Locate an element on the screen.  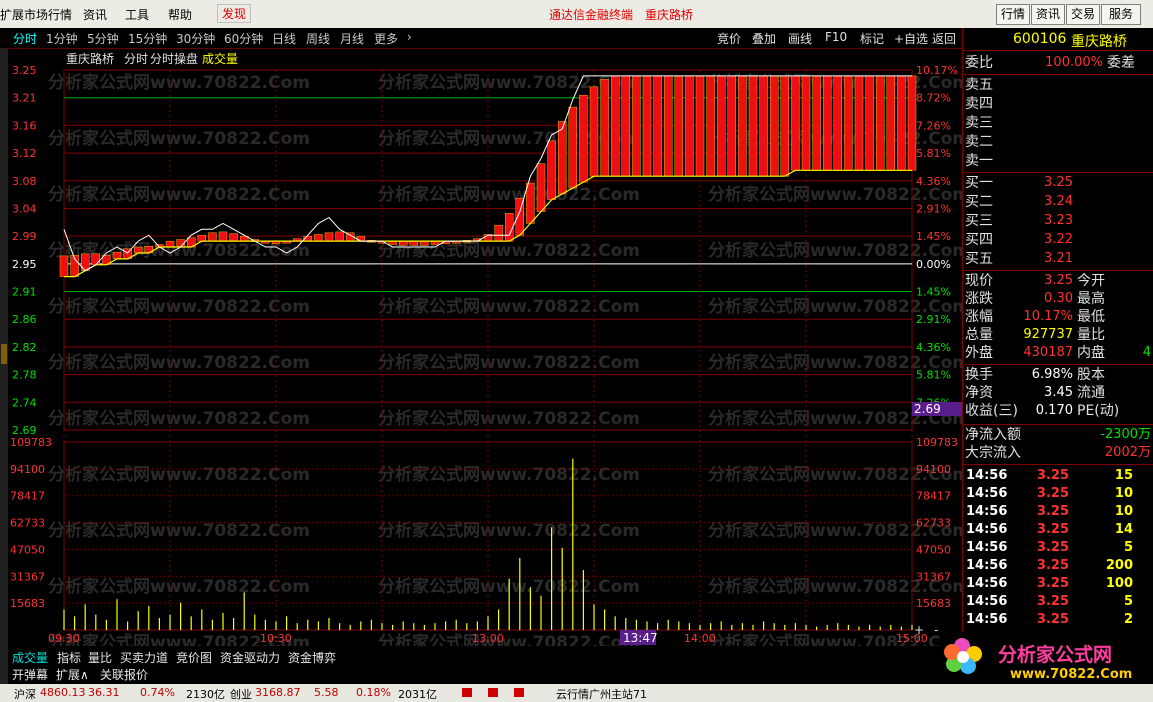
tab-volume: 成交量 is located at coordinates (30, 657).